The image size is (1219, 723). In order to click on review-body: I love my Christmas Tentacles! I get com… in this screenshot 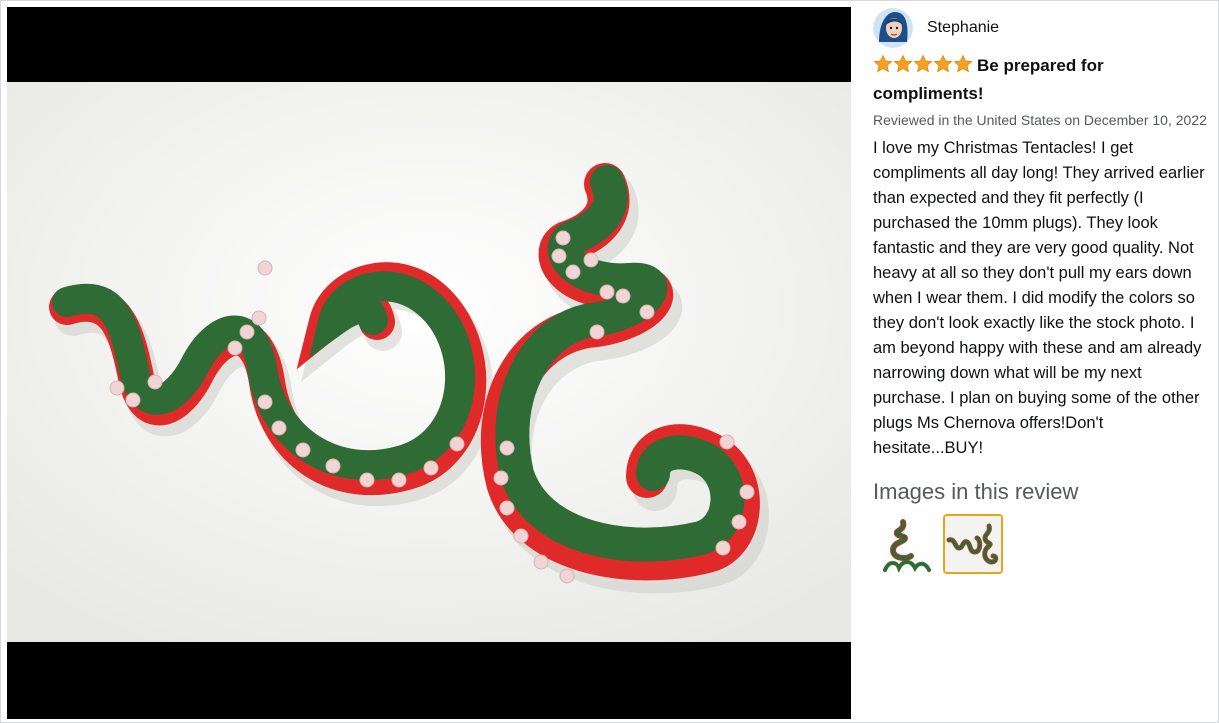, I will do `click(1039, 298)`.